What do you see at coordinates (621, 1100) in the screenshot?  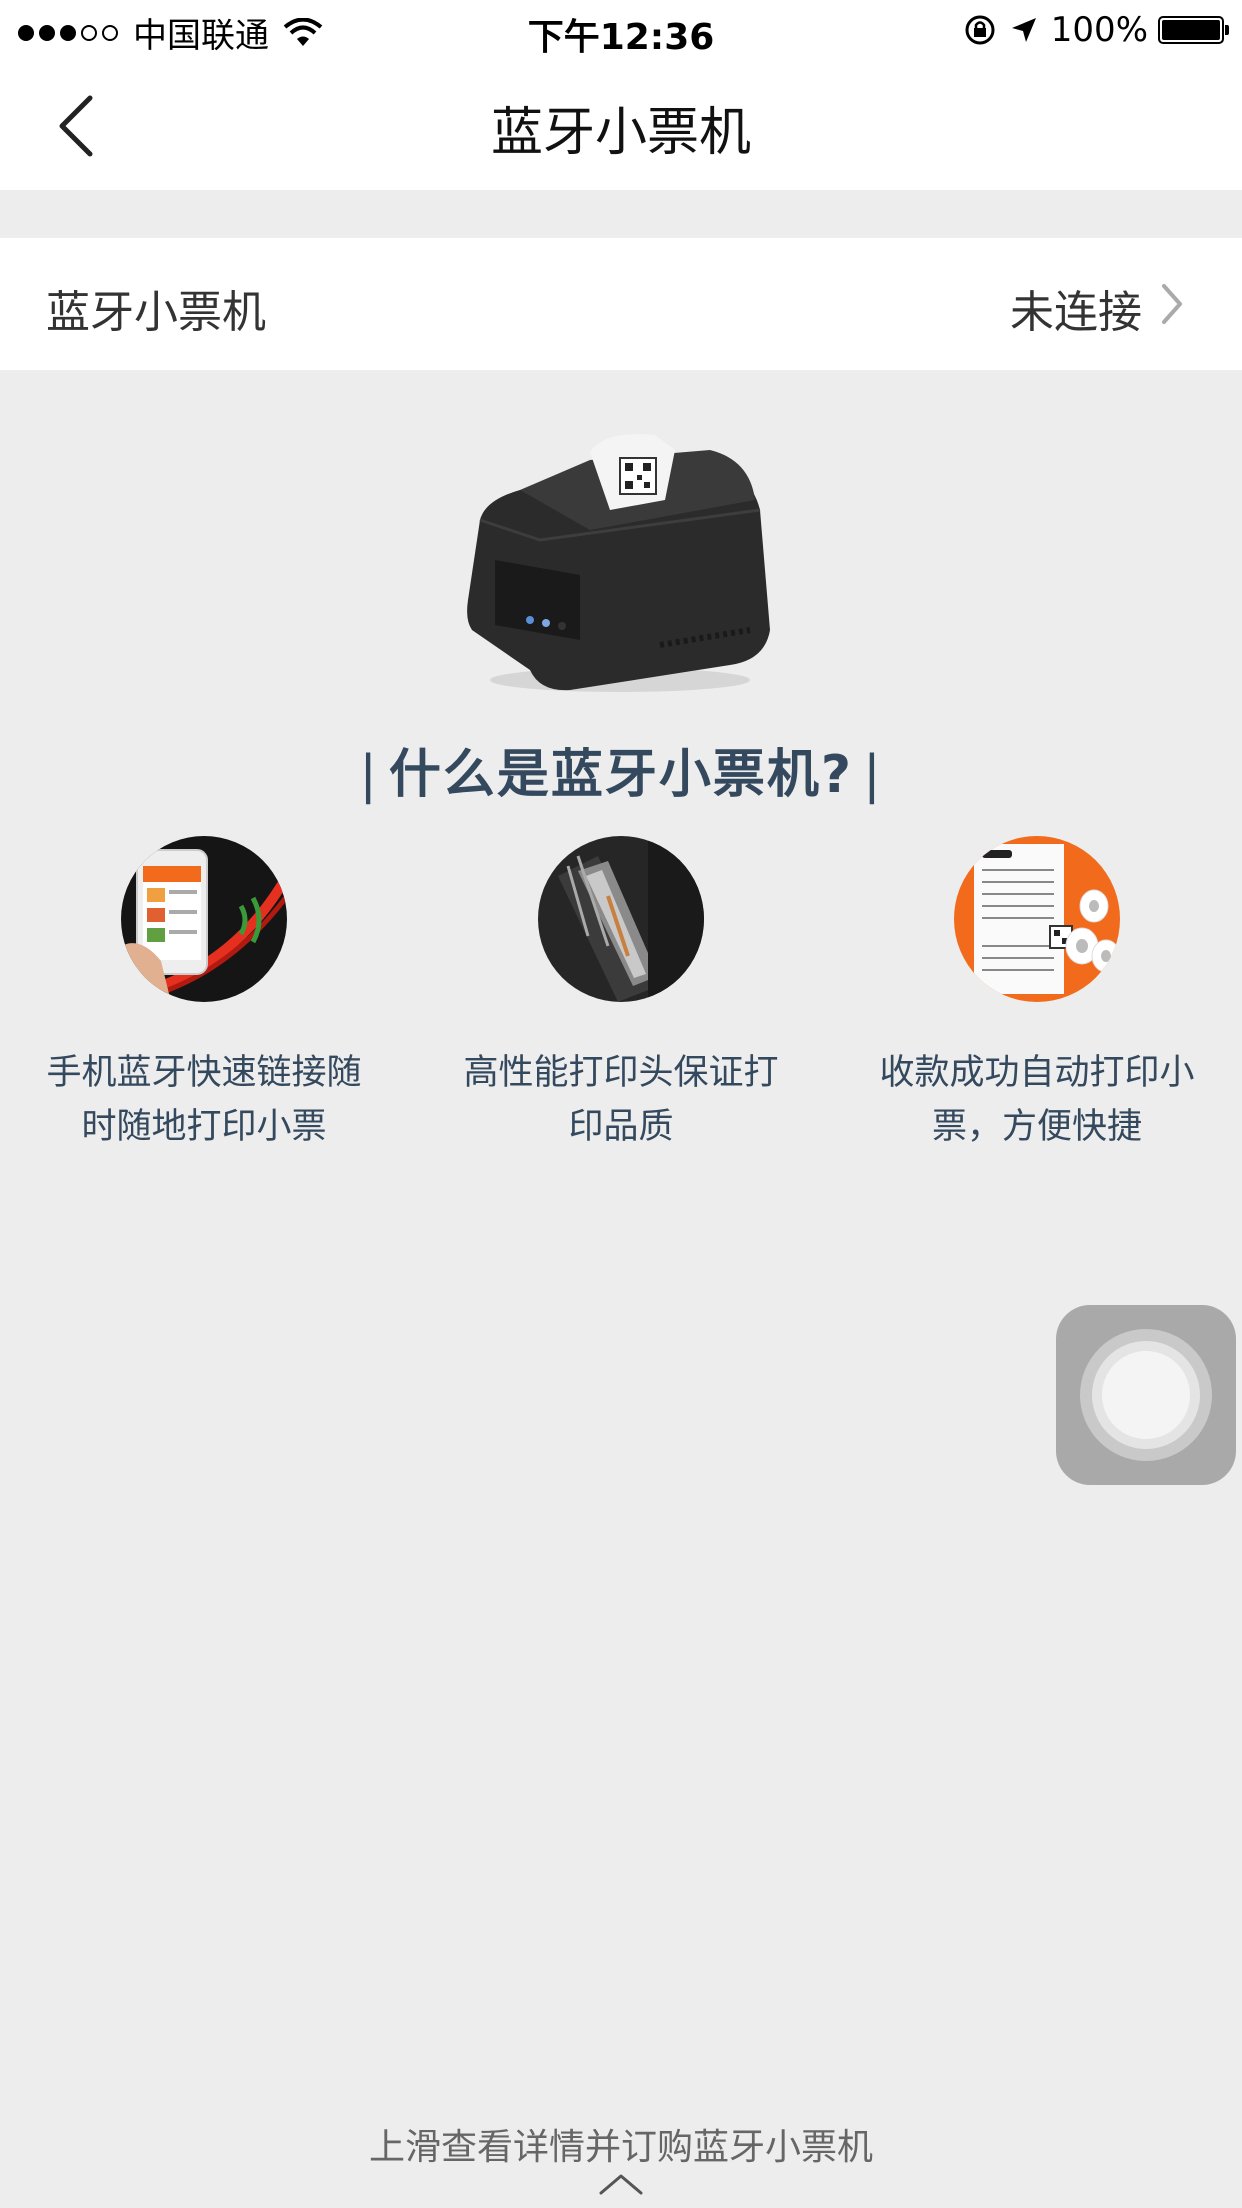 I see `feature-text: 高性能打印头保证打 印品质` at bounding box center [621, 1100].